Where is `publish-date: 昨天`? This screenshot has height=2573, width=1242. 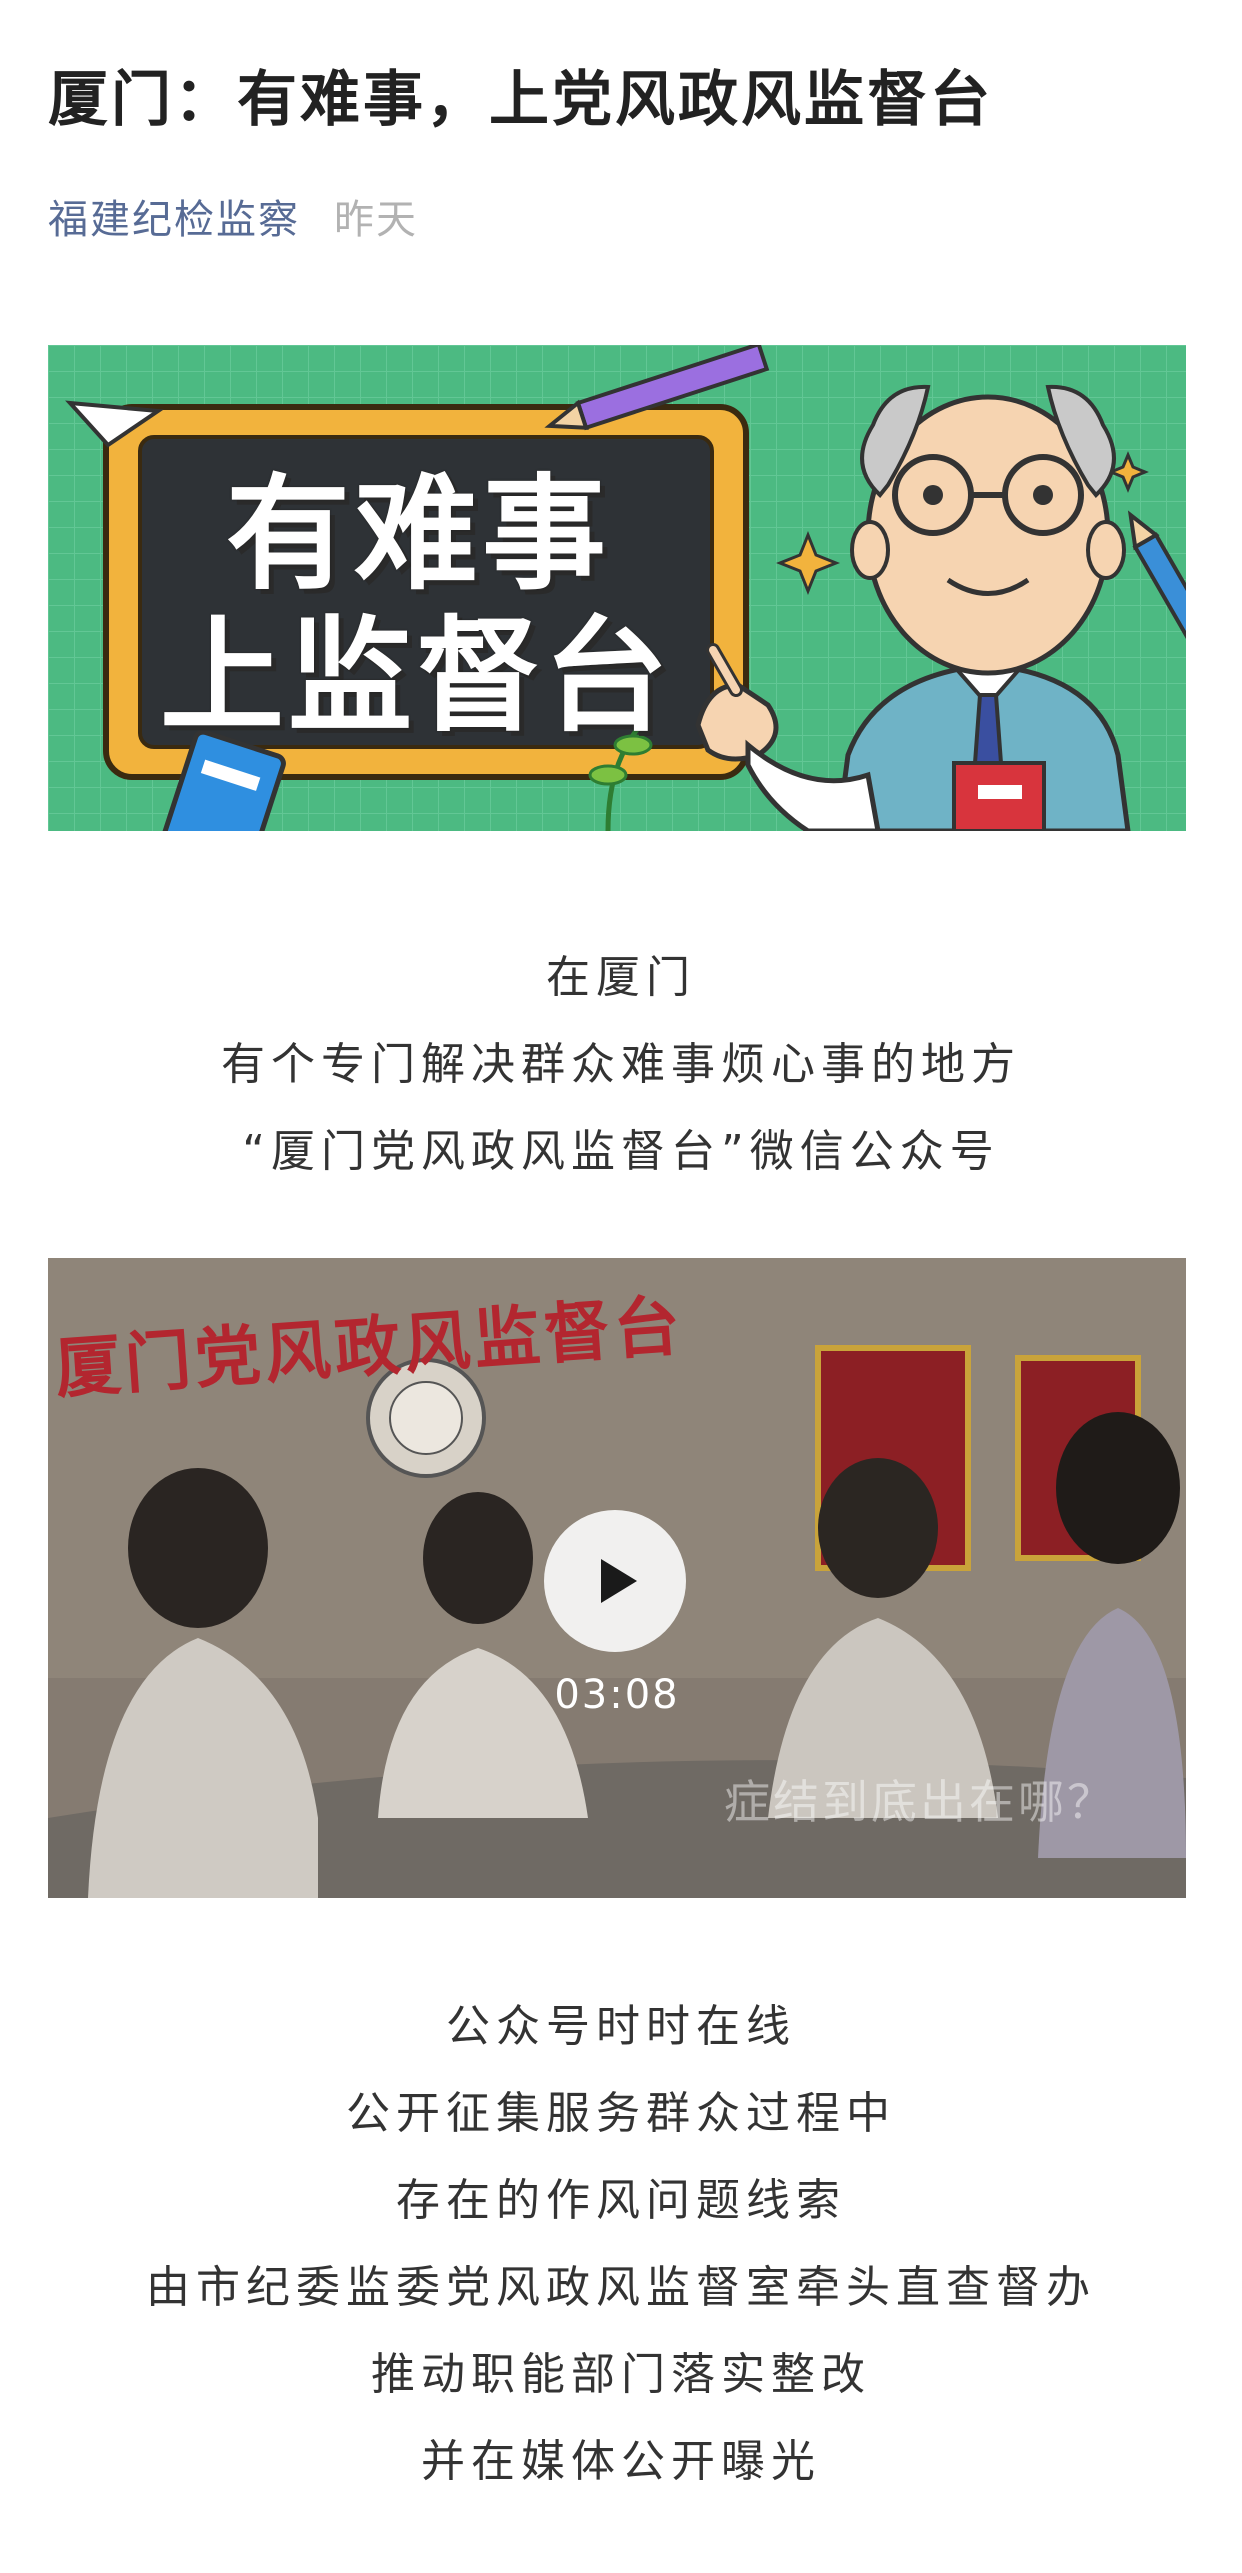
publish-date: 昨天 is located at coordinates (376, 220).